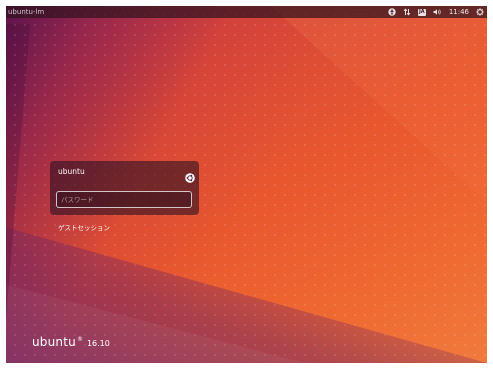 The height and width of the screenshot is (369, 493). What do you see at coordinates (124, 199) in the screenshot?
I see `password-field` at bounding box center [124, 199].